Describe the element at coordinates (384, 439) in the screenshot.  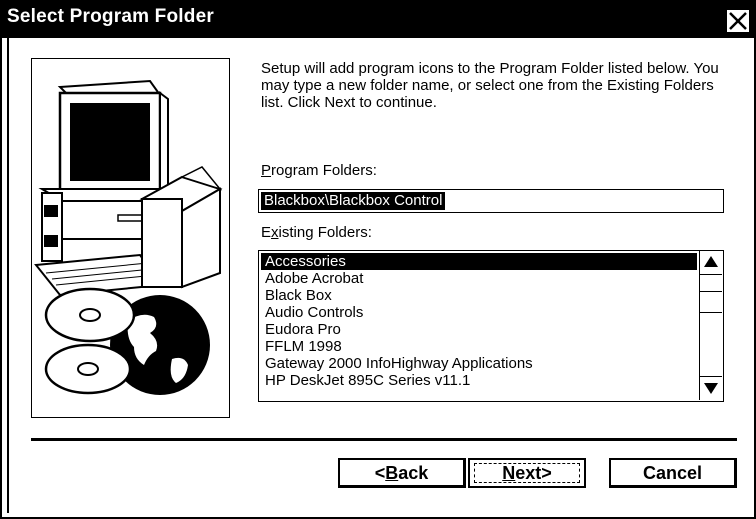
I see `button-separator` at that location.